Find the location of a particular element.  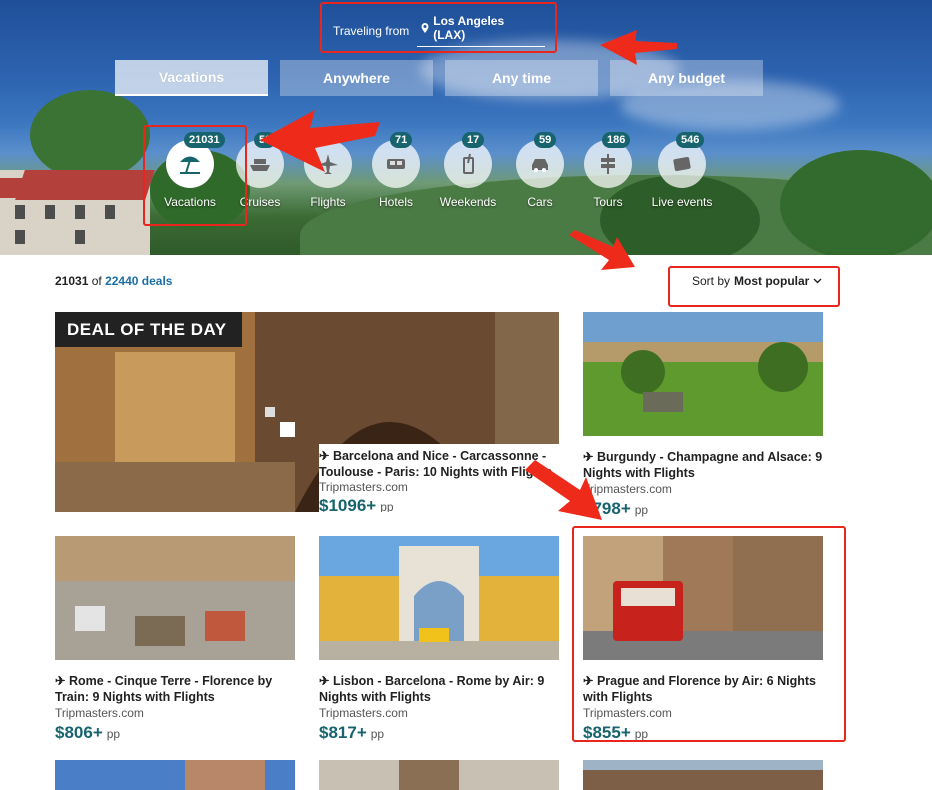

category-live-events: 546 Live events is located at coordinates (682, 172).